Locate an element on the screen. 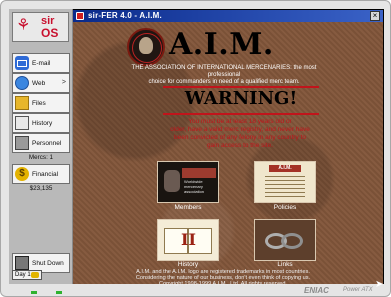 This screenshot has width=391, height=297. skull-icon is located at coordinates (146, 45).